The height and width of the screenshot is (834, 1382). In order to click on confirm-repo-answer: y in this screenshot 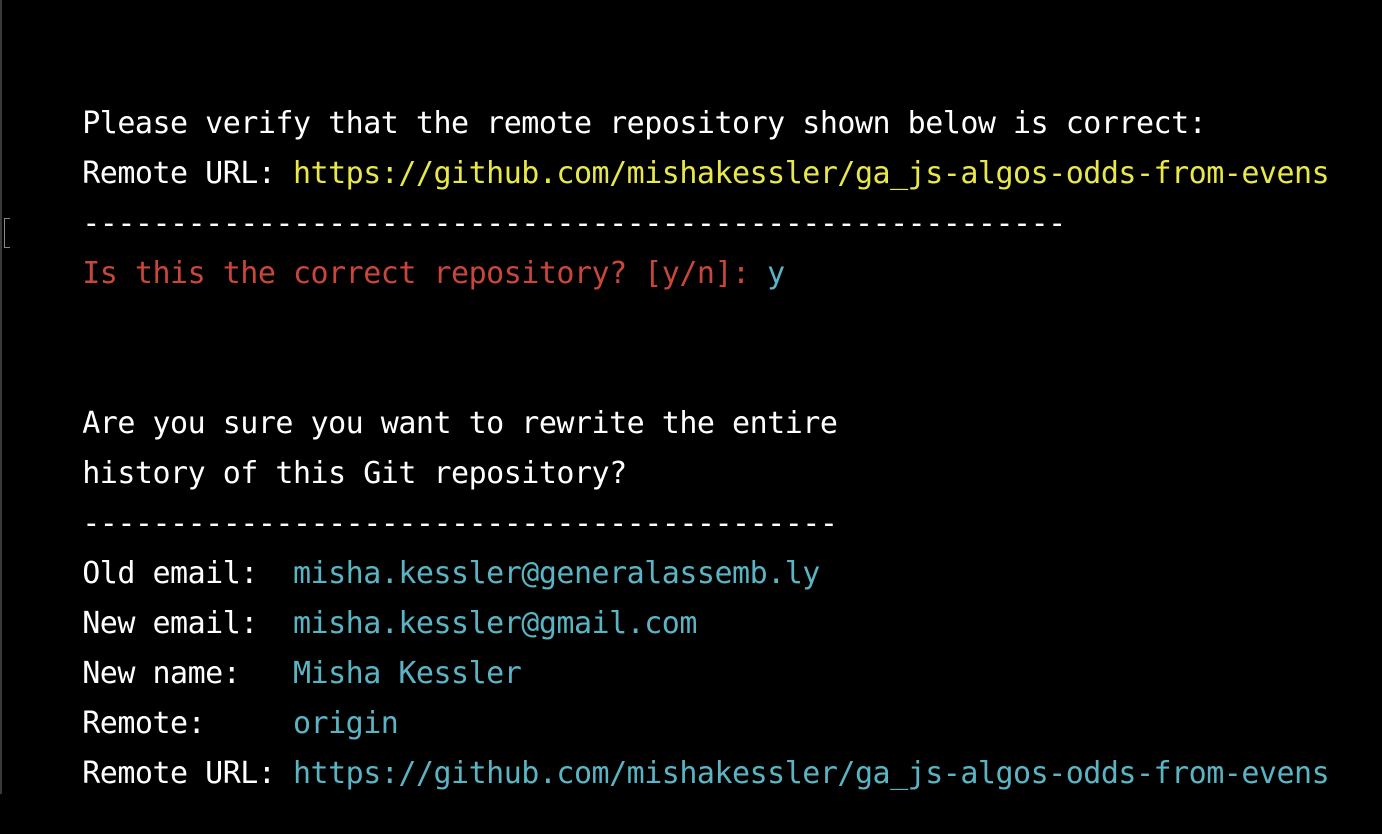, I will do `click(776, 273)`.